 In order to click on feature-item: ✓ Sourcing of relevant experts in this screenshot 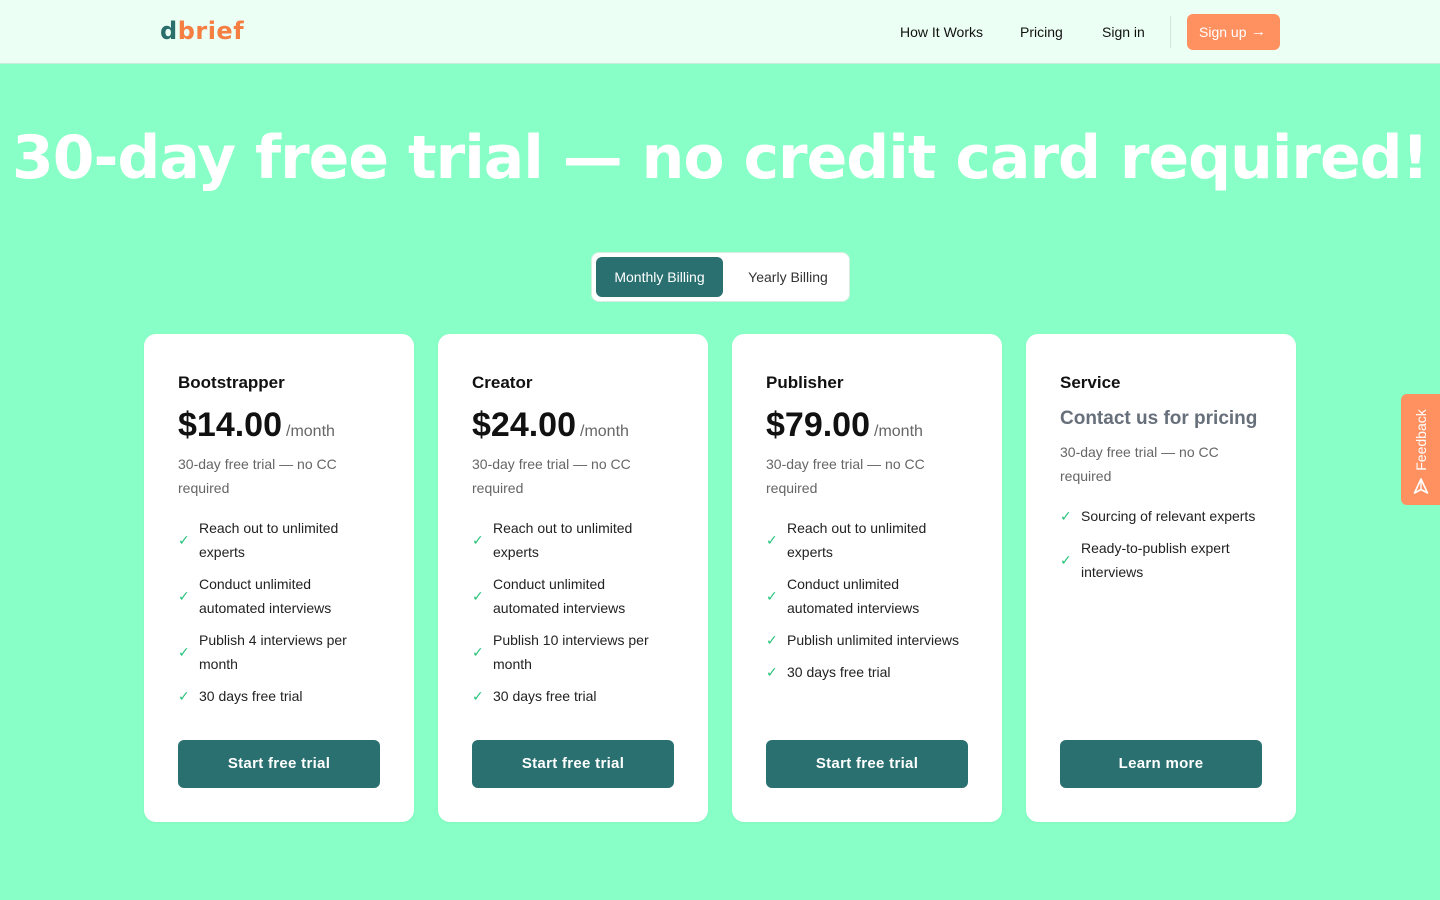, I will do `click(1160, 516)`.